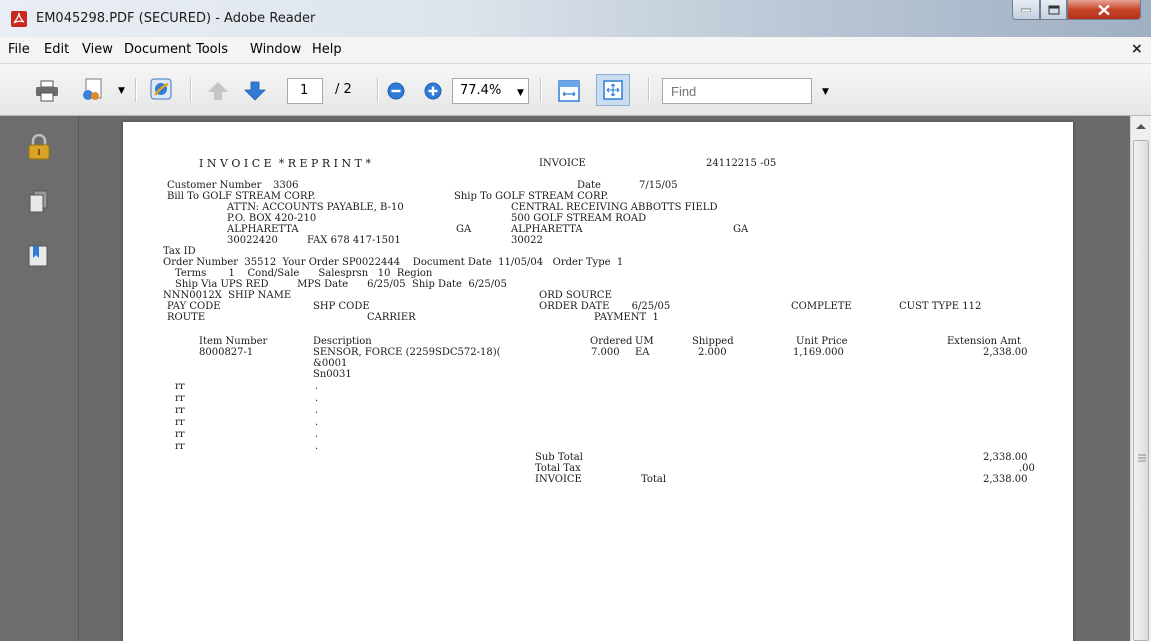 Image resolution: width=1151 pixels, height=641 pixels. Describe the element at coordinates (157, 49) in the screenshot. I see `menu-document: Document` at that location.